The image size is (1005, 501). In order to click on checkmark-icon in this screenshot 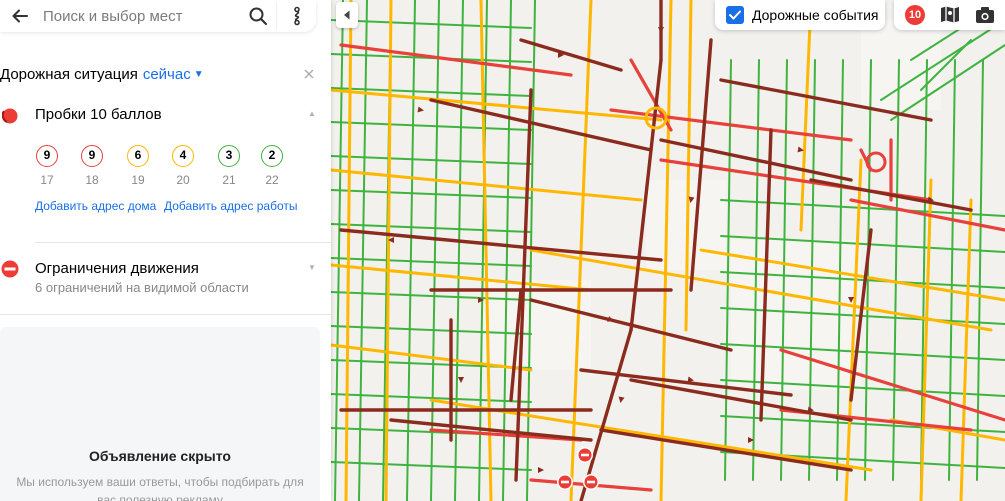, I will do `click(735, 15)`.